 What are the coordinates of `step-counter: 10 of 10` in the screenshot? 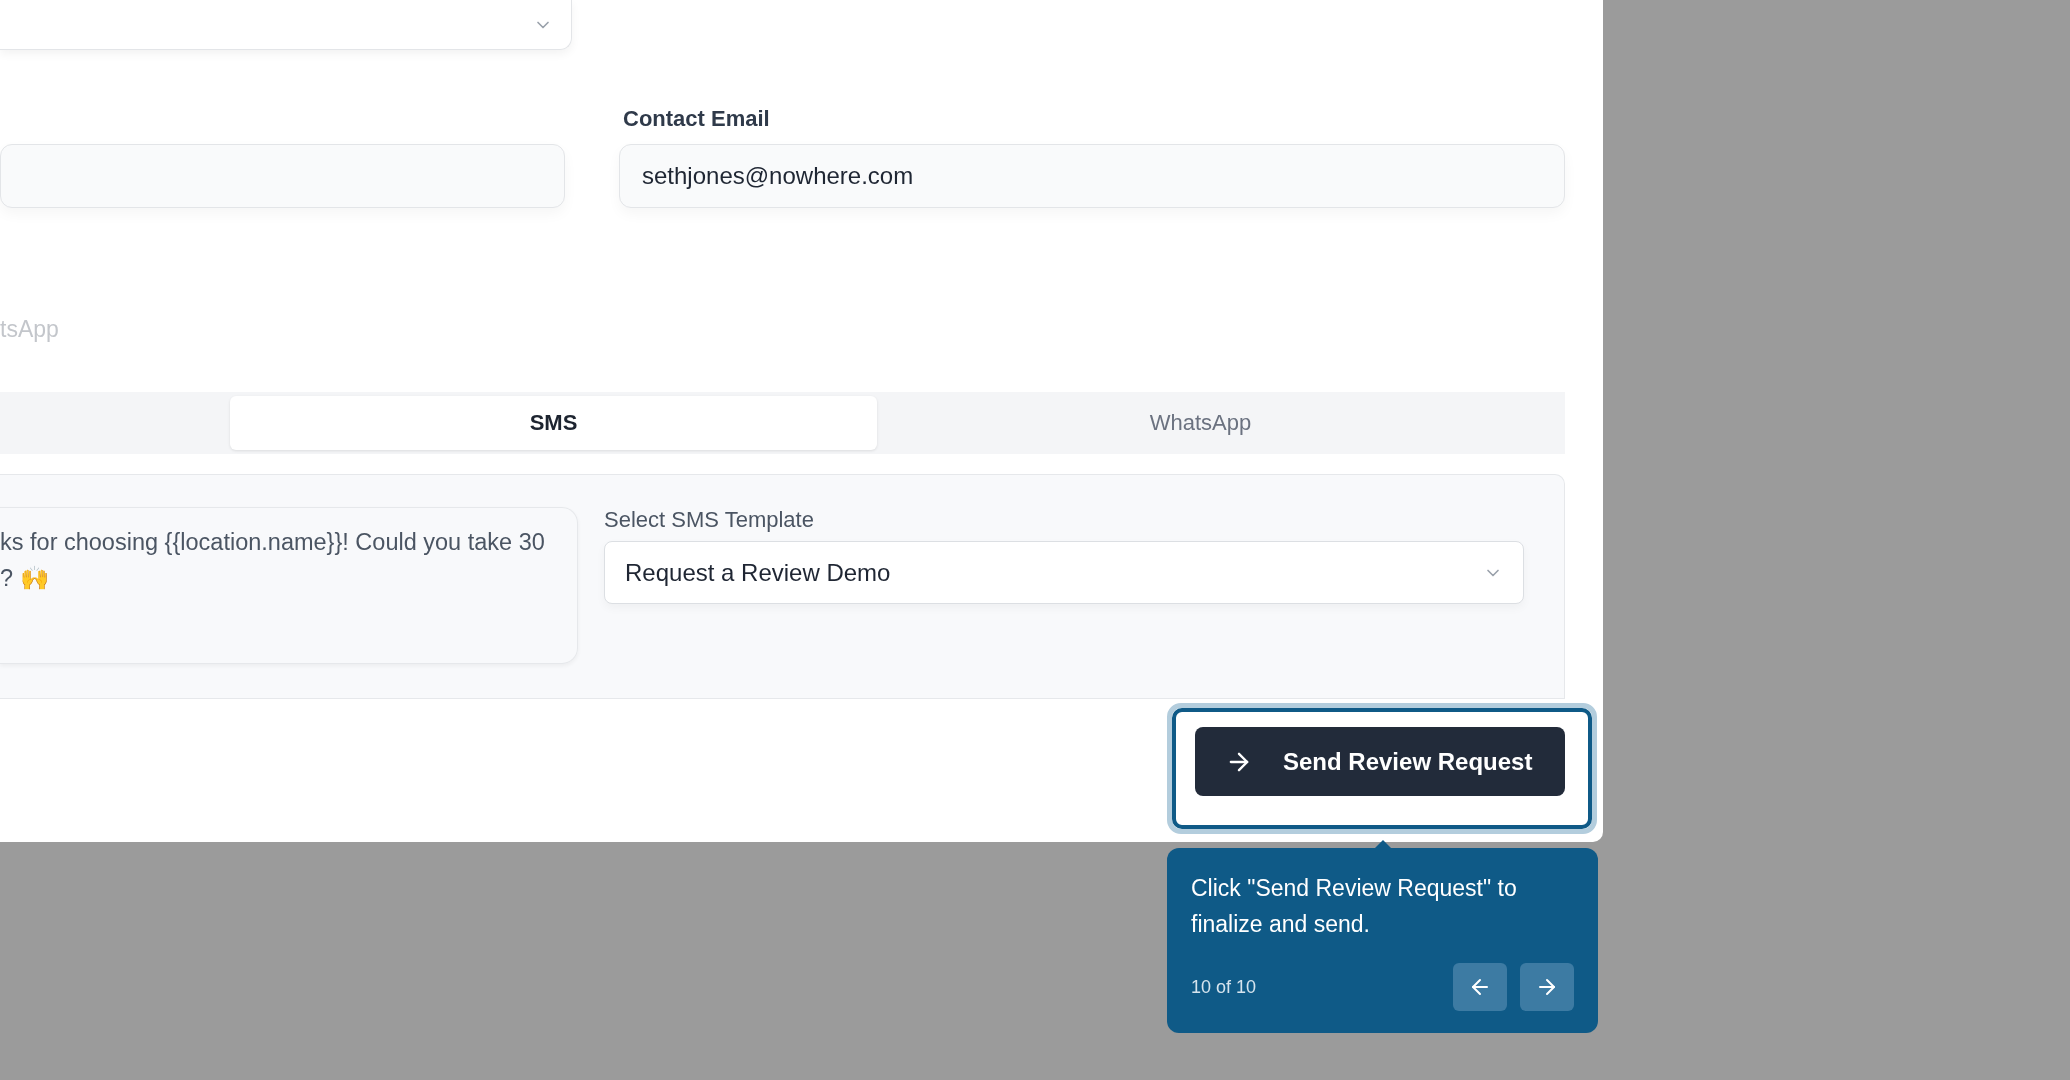 It's located at (1224, 987).